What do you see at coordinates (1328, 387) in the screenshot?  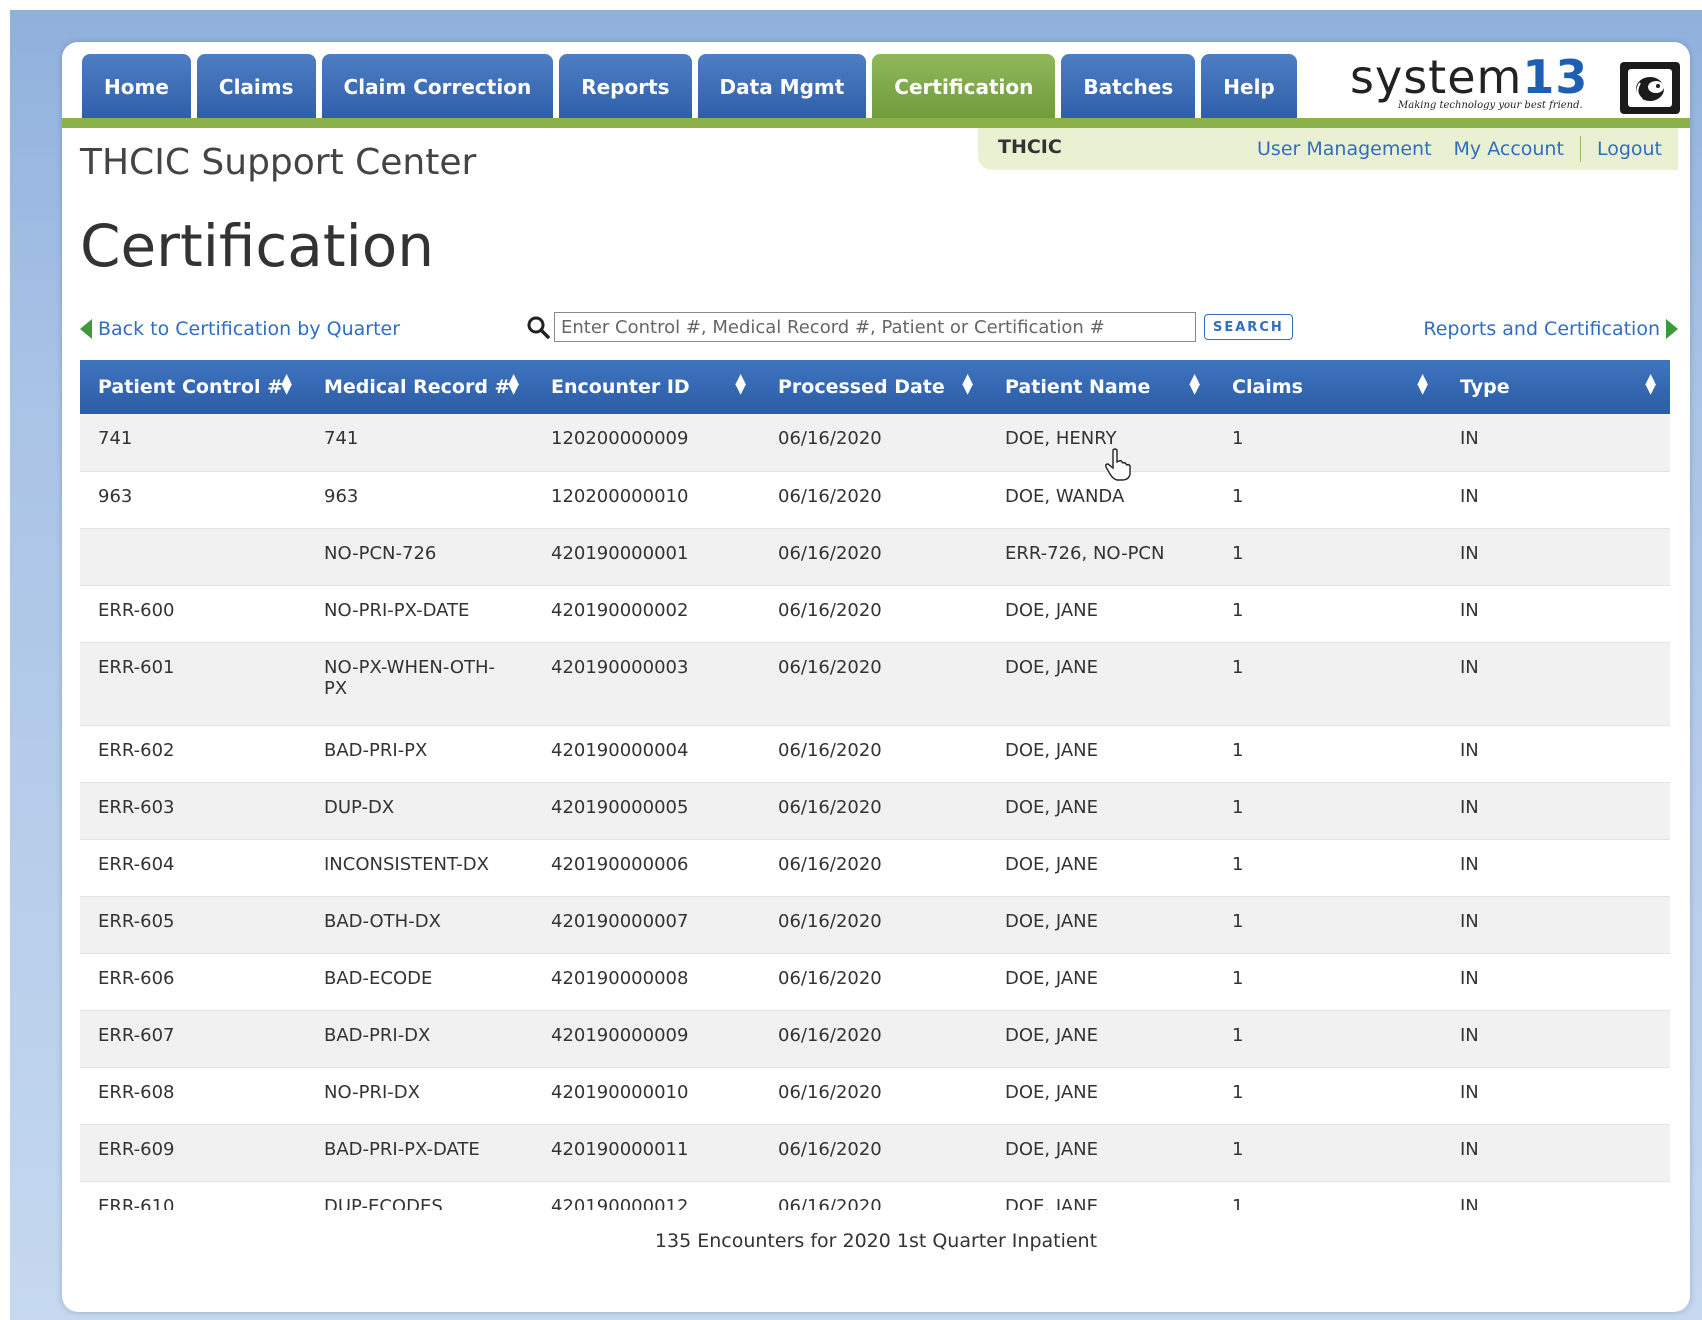 I see `column-header: Claims ▲ ▼` at bounding box center [1328, 387].